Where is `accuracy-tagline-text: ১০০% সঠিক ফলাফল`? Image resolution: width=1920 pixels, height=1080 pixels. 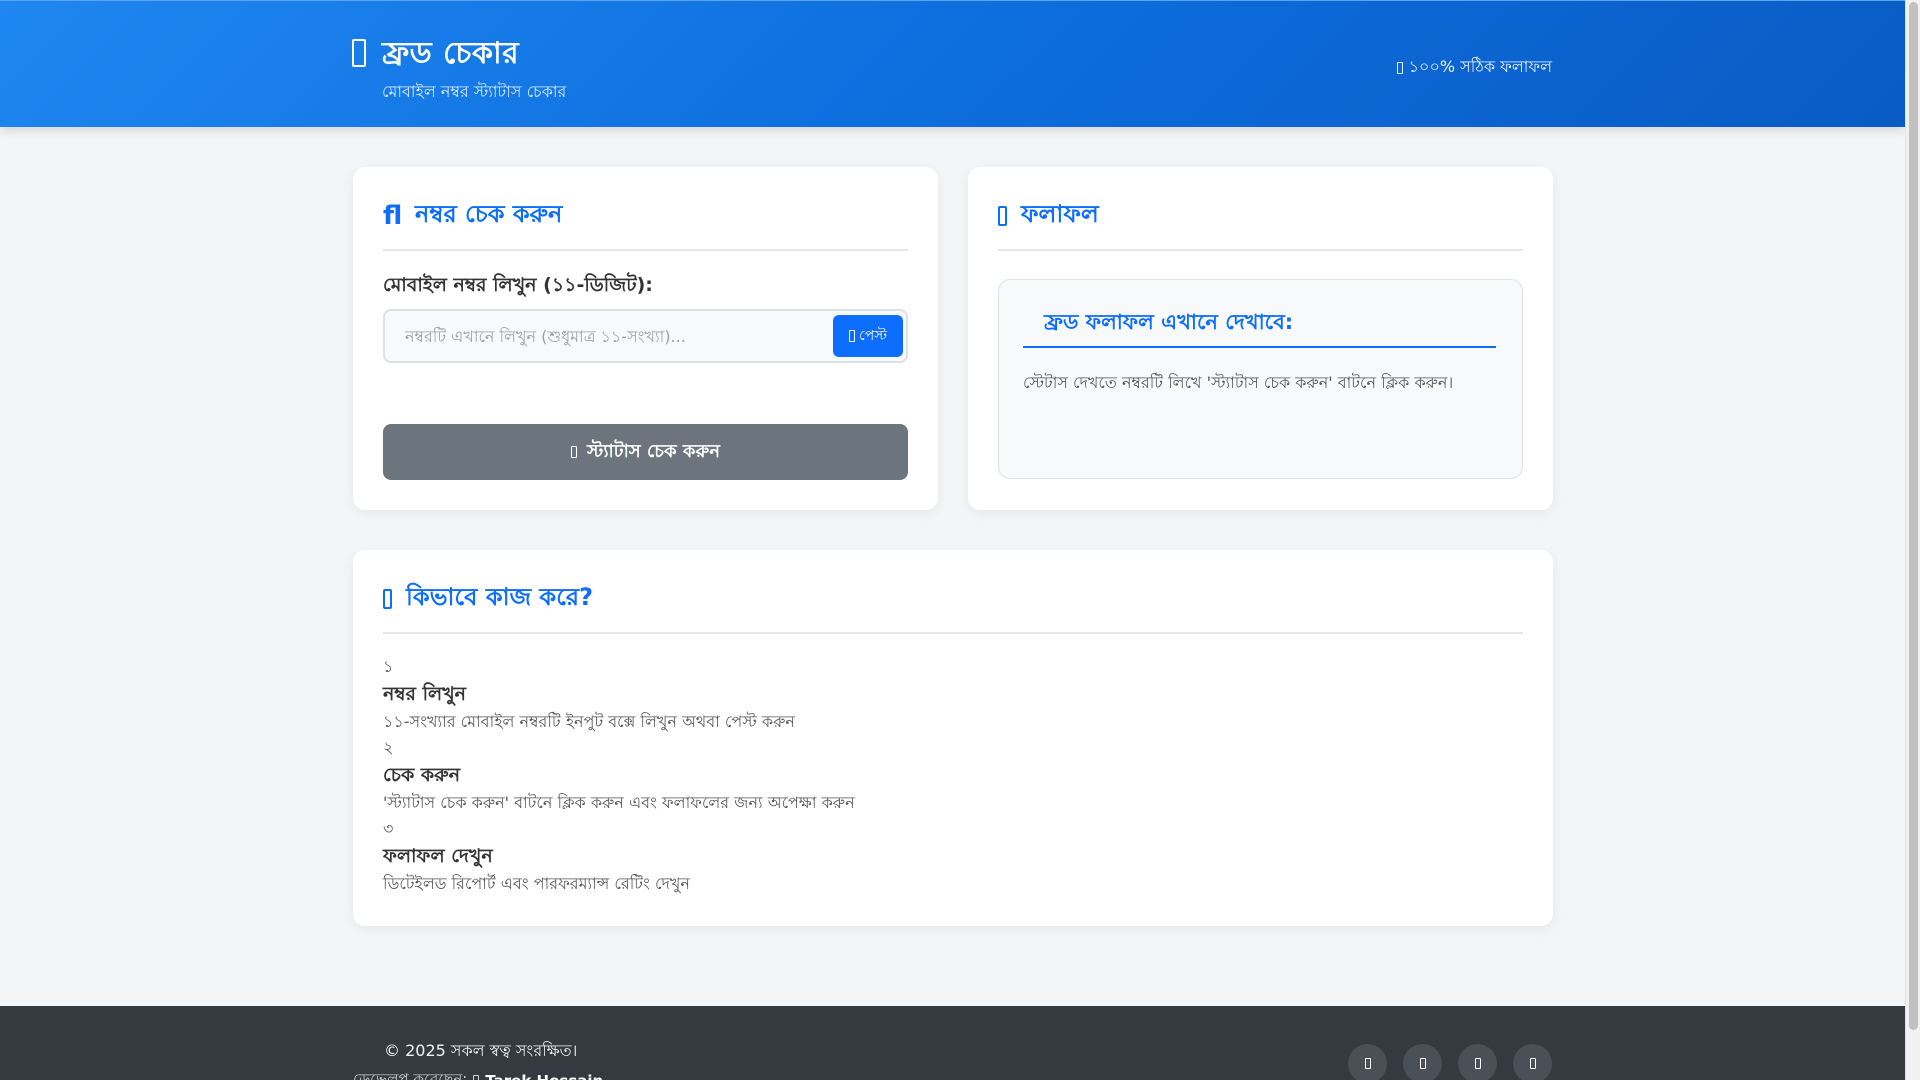
accuracy-tagline-text: ১০০% সঠিক ফলাফল is located at coordinates (1480, 66).